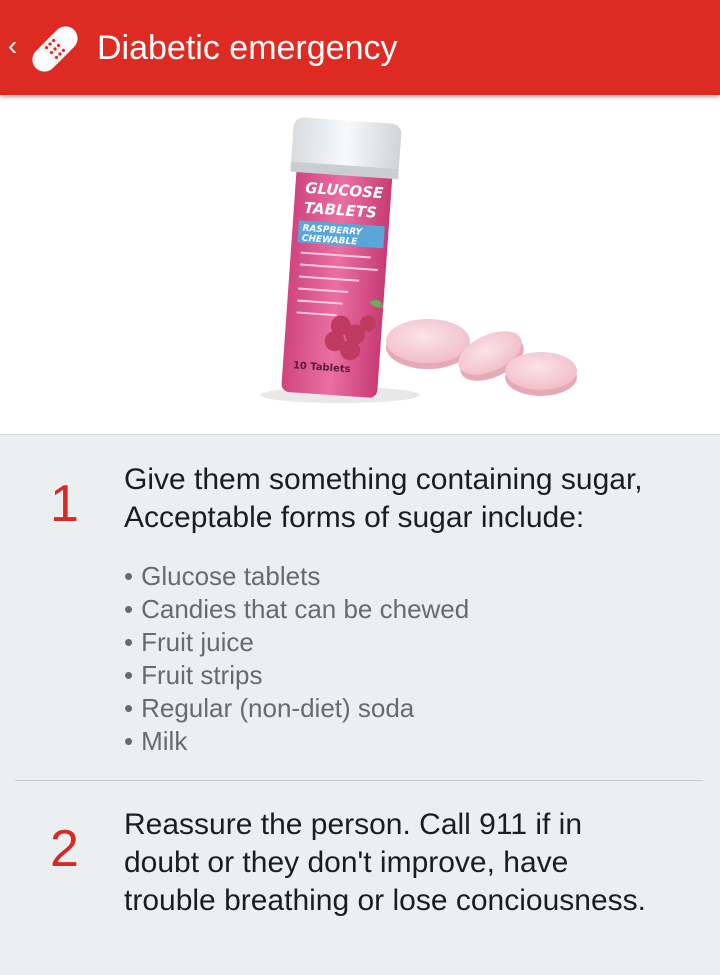 This screenshot has height=975, width=720. Describe the element at coordinates (404, 741) in the screenshot. I see `list-item: Milk` at that location.